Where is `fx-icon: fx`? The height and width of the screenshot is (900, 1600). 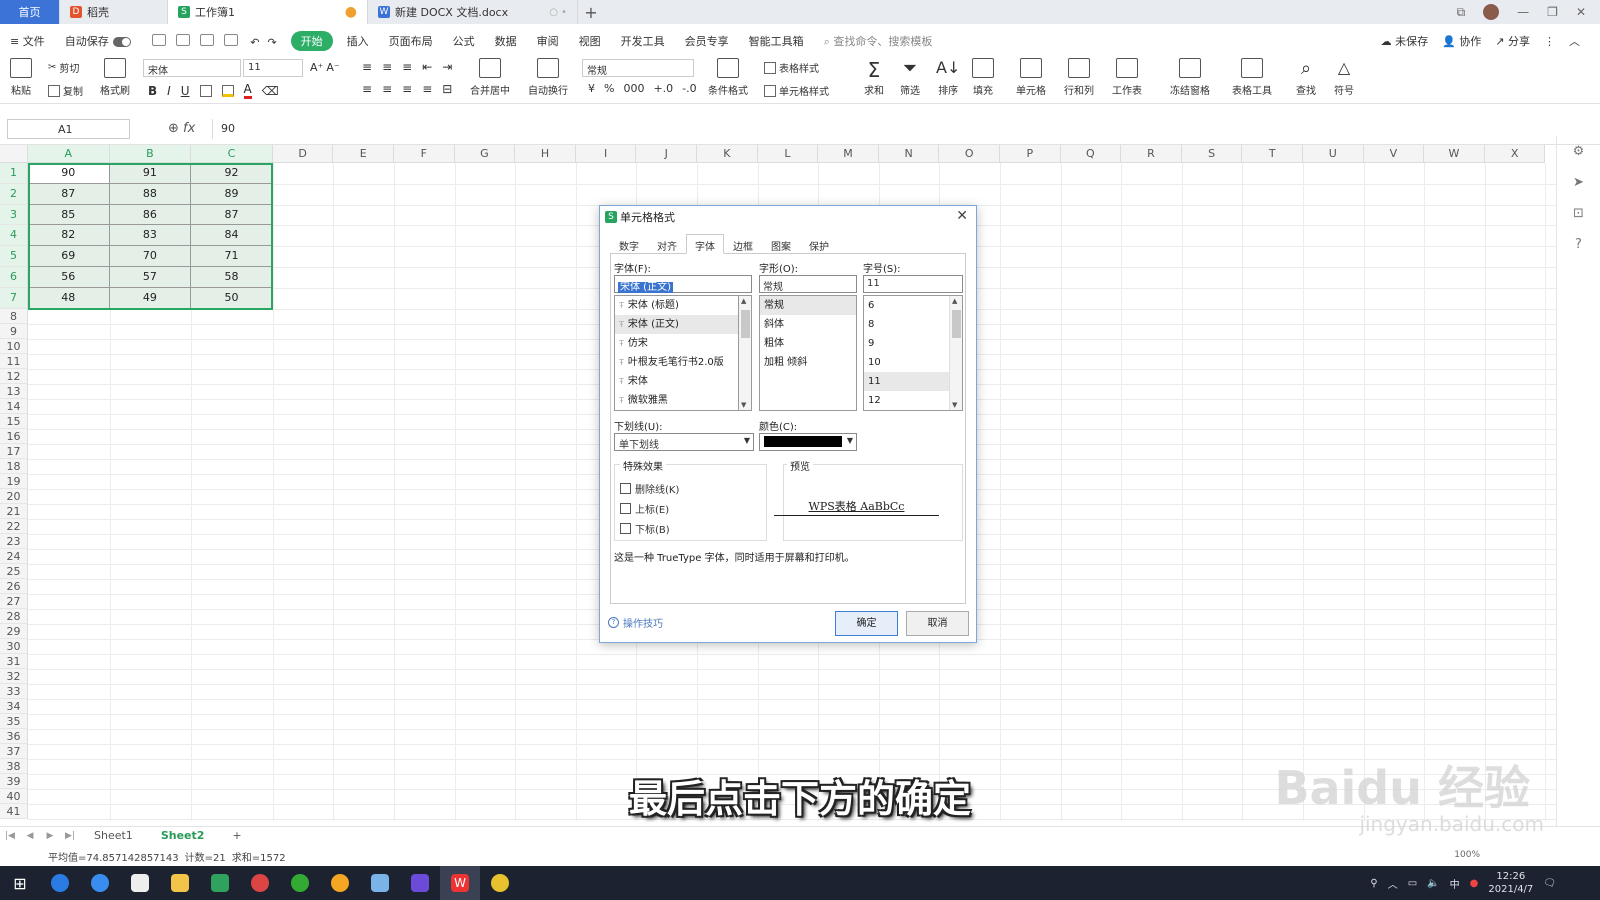 fx-icon: fx is located at coordinates (189, 128).